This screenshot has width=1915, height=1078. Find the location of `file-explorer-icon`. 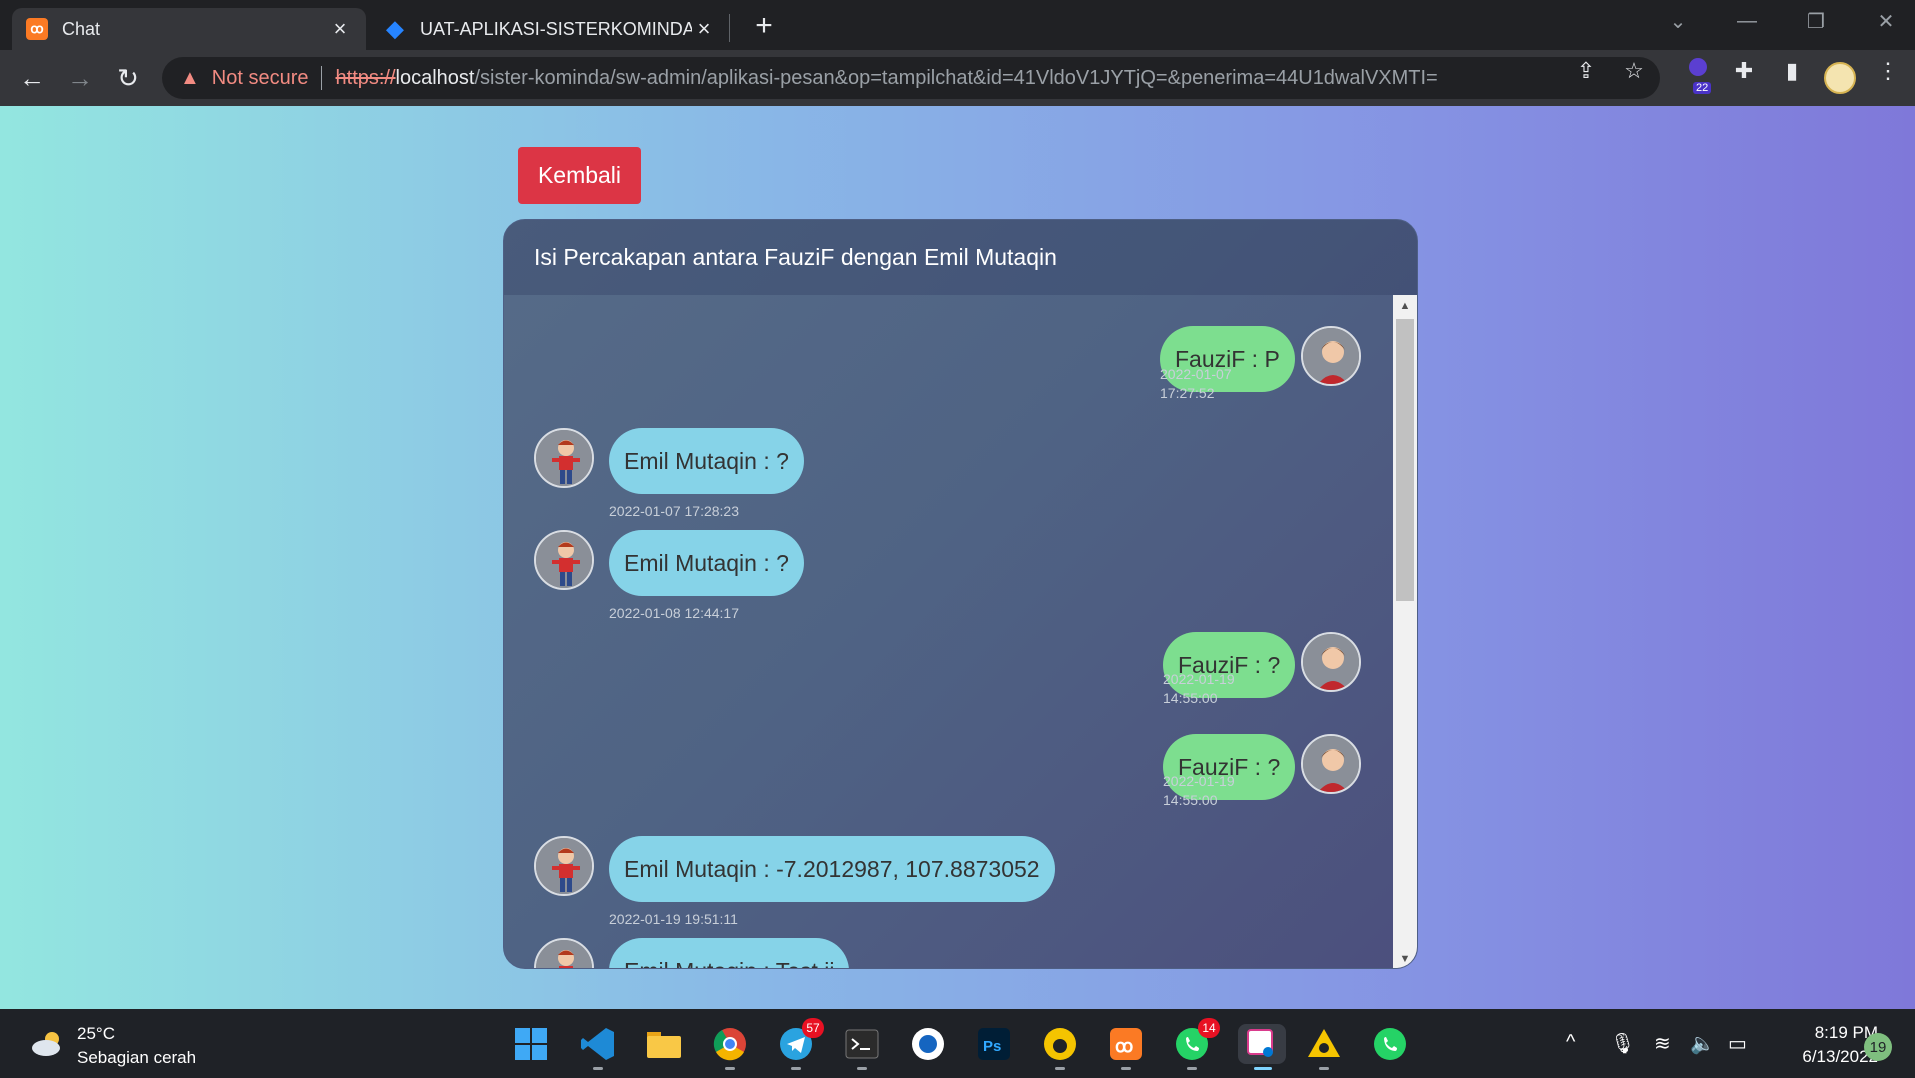

file-explorer-icon is located at coordinates (664, 1044).